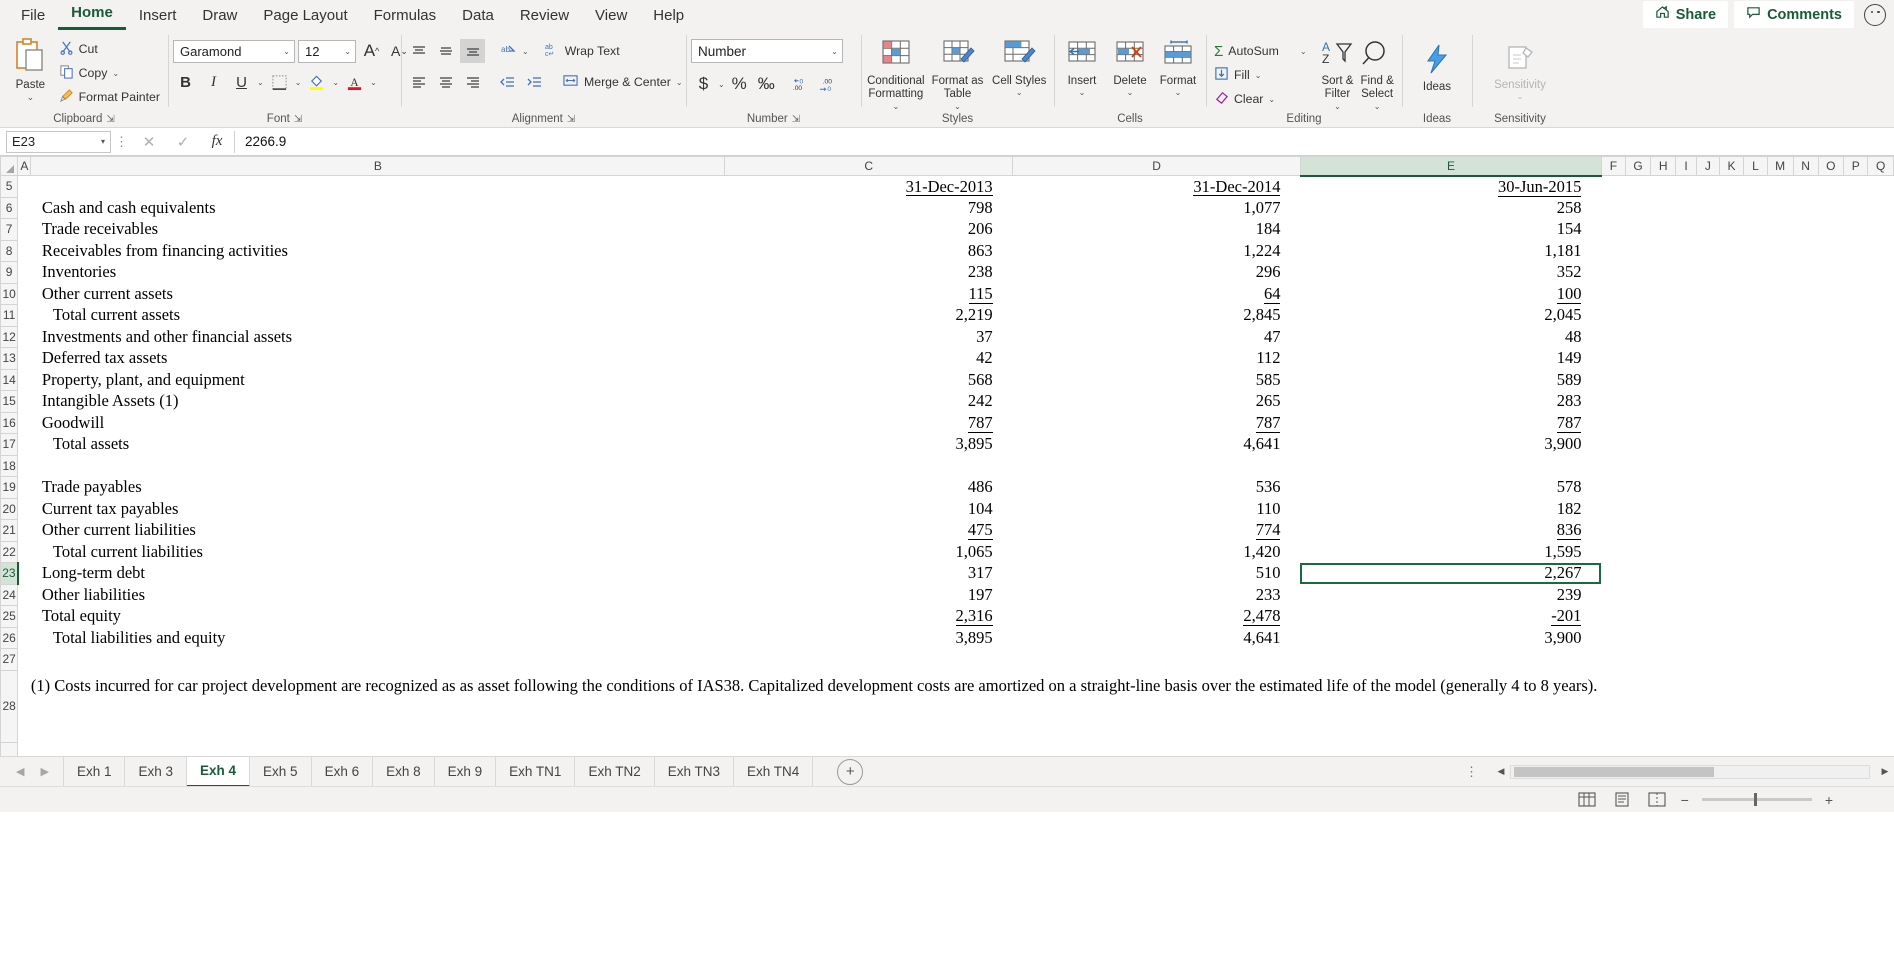  Describe the element at coordinates (1260, 99) in the screenshot. I see `clear-button: Clear ⌄` at that location.